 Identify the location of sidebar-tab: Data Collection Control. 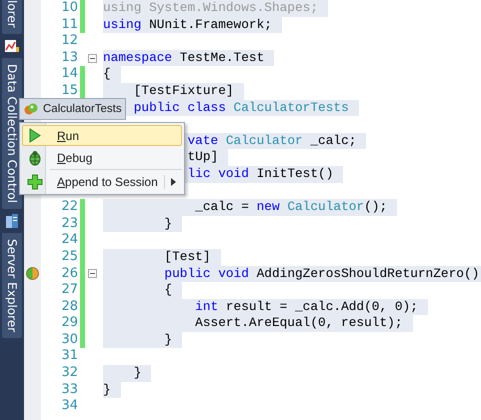
(12, 133).